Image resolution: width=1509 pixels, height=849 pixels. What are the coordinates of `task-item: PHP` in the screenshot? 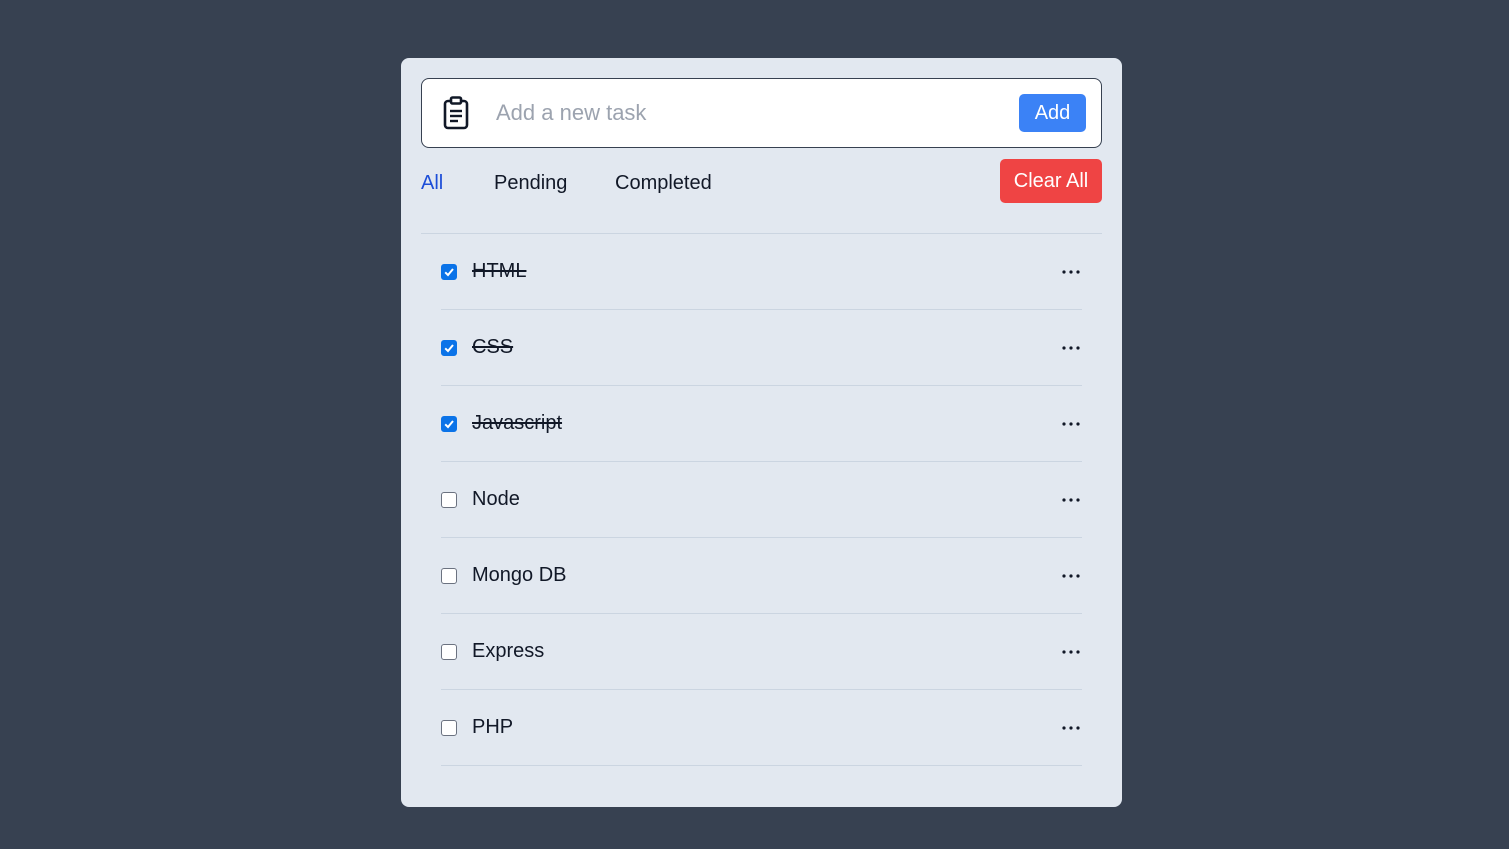 It's located at (761, 728).